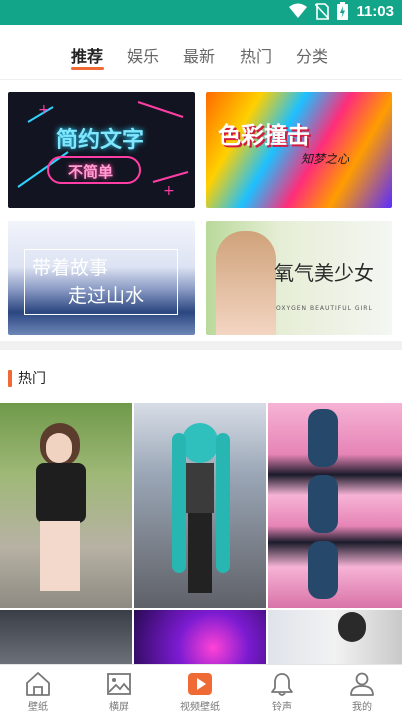 This screenshot has height=719, width=402. I want to click on top-tab-bar: 推荐 娱乐 最新 热门 分类, so click(201, 52).